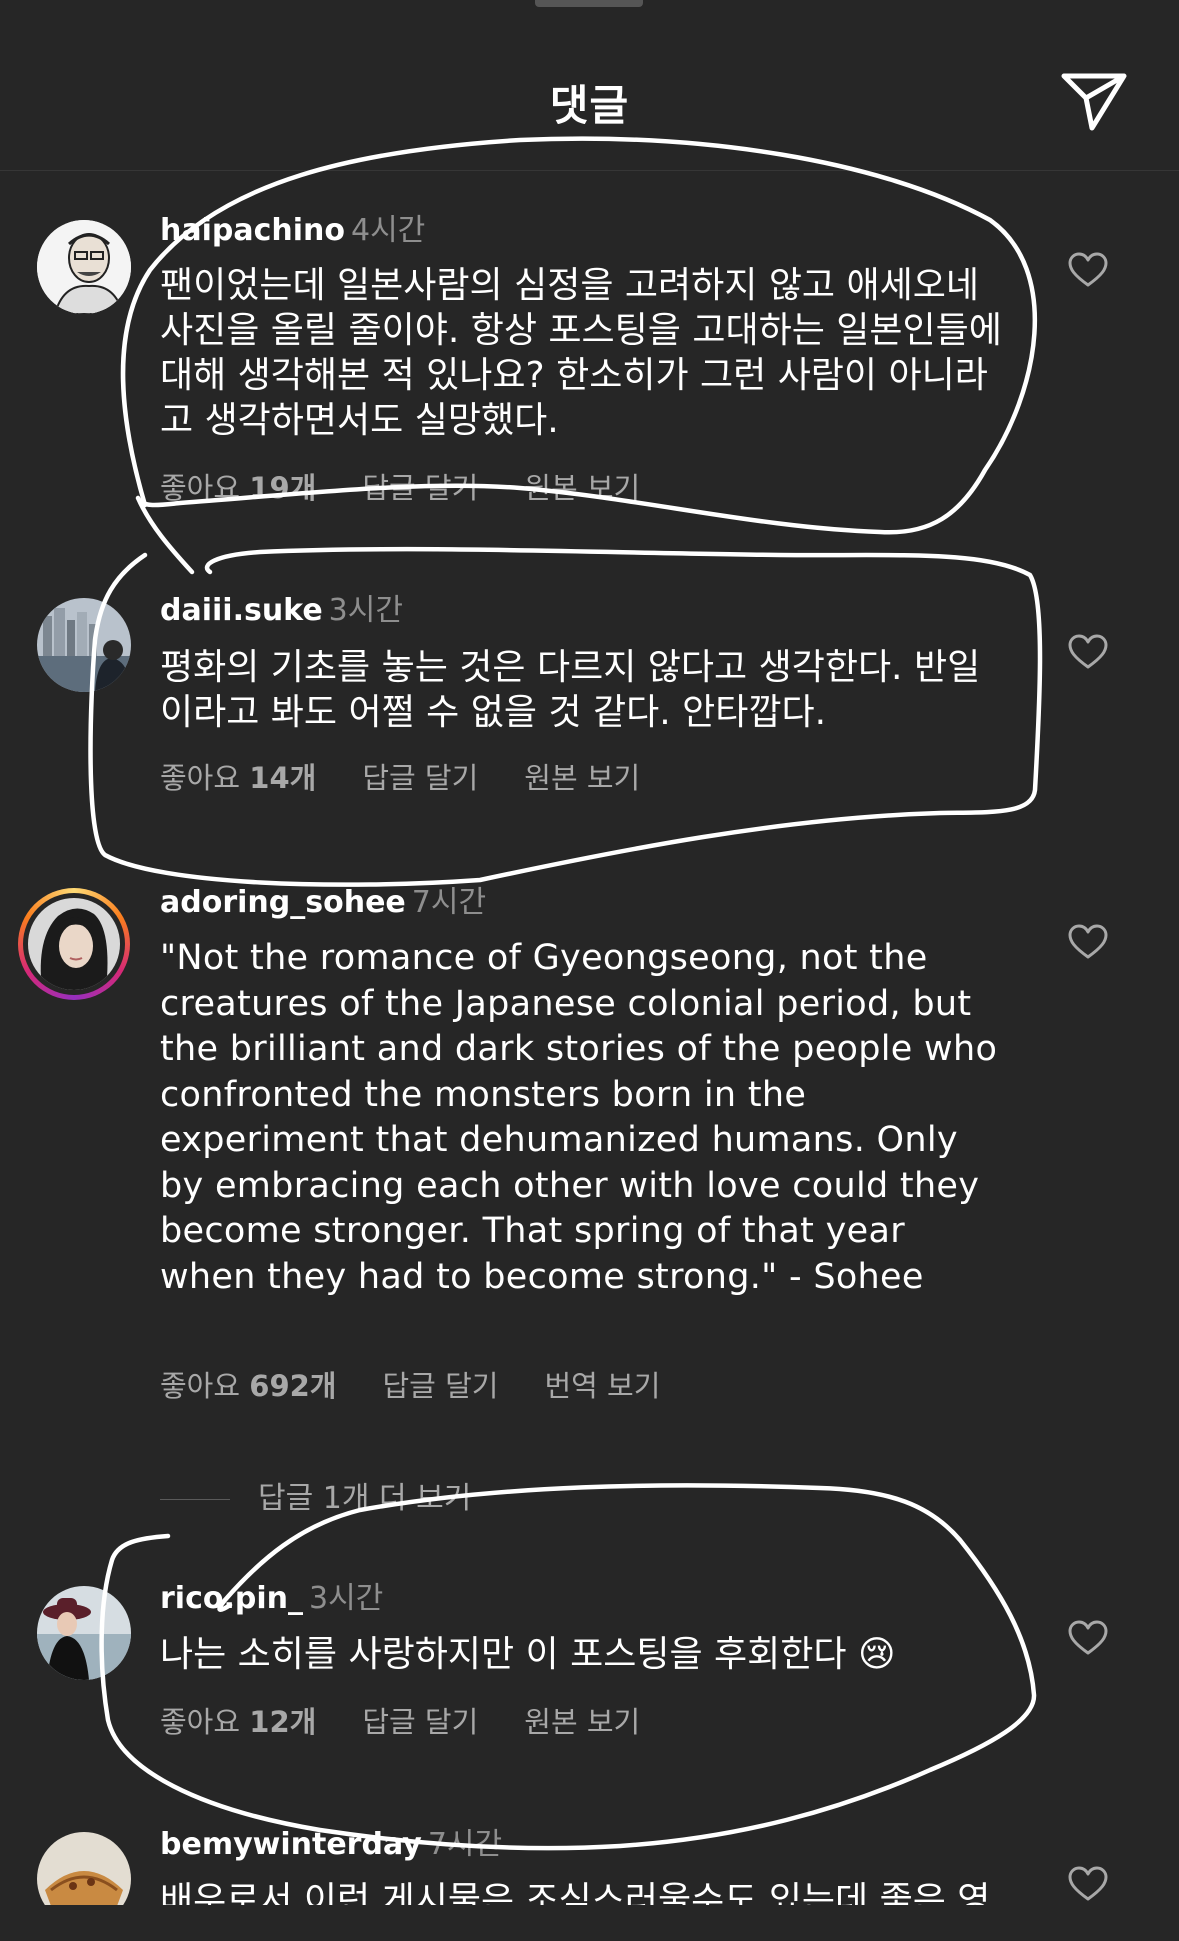  I want to click on likes-count: 좋아요 692개, so click(248, 1386).